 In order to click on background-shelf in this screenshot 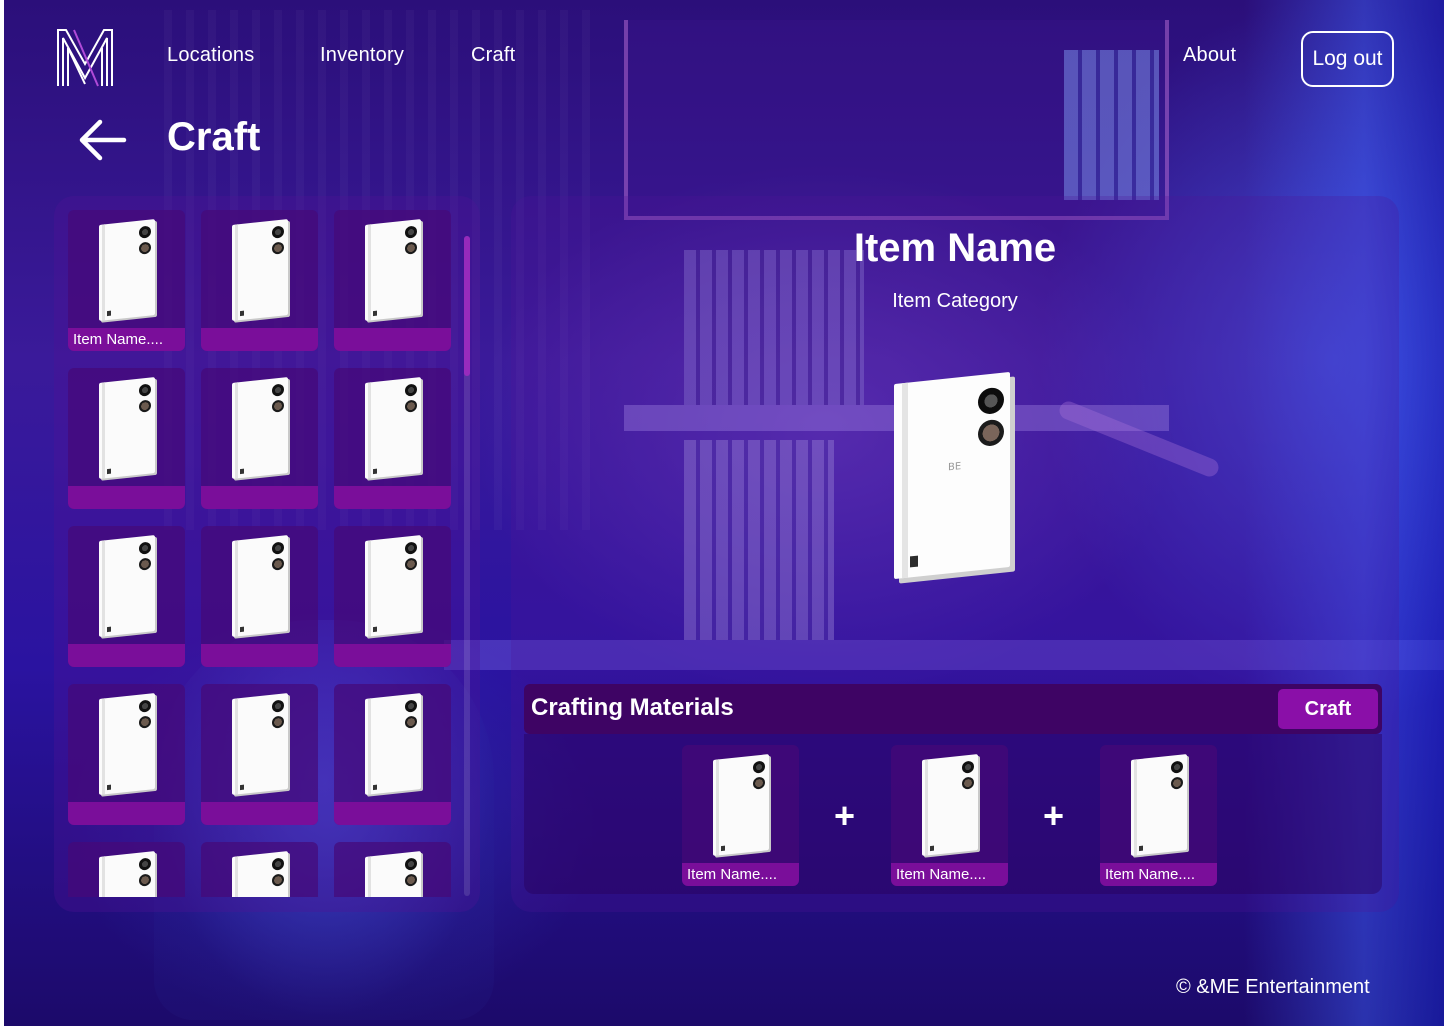, I will do `click(896, 120)`.